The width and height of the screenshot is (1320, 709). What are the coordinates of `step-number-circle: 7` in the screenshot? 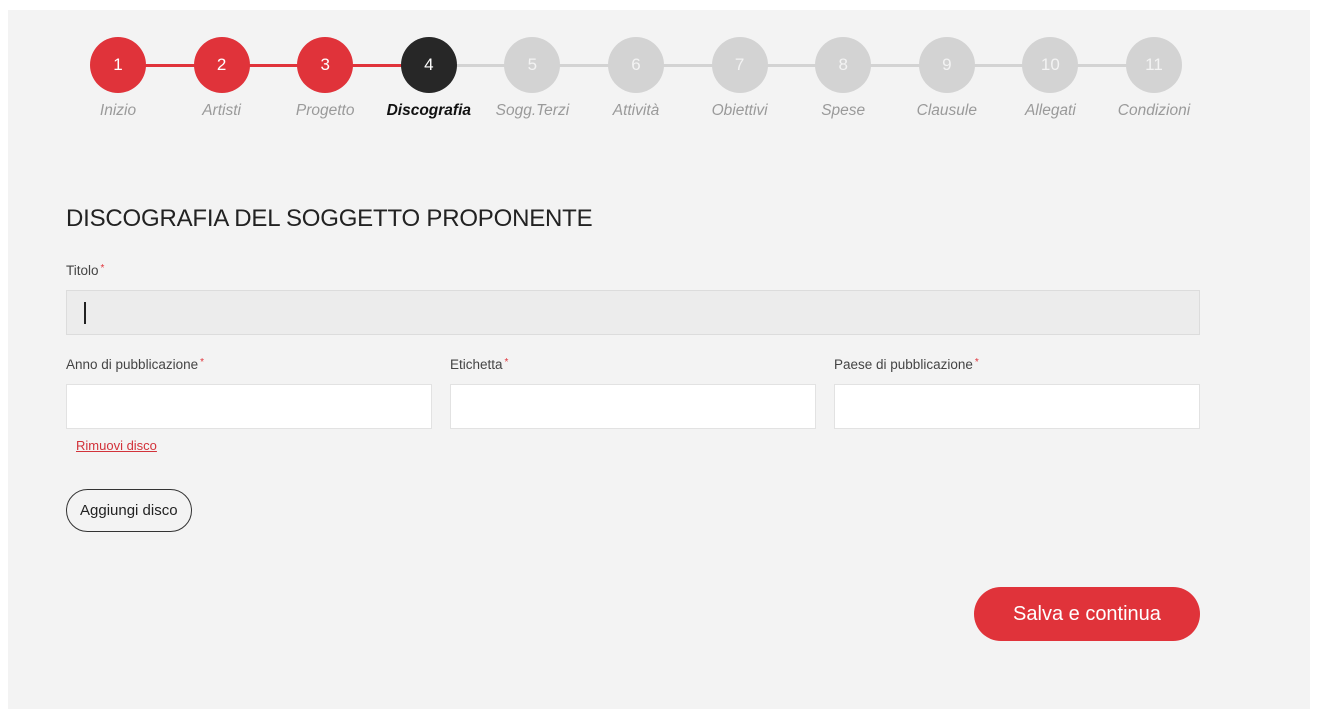 It's located at (739, 65).